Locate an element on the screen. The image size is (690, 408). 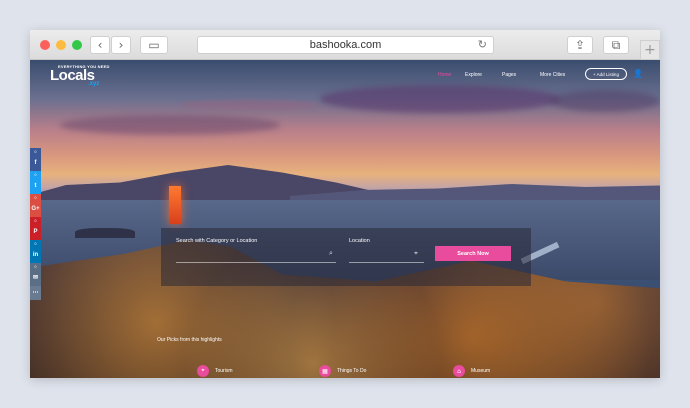
category-label: Museum is located at coordinates (481, 371).